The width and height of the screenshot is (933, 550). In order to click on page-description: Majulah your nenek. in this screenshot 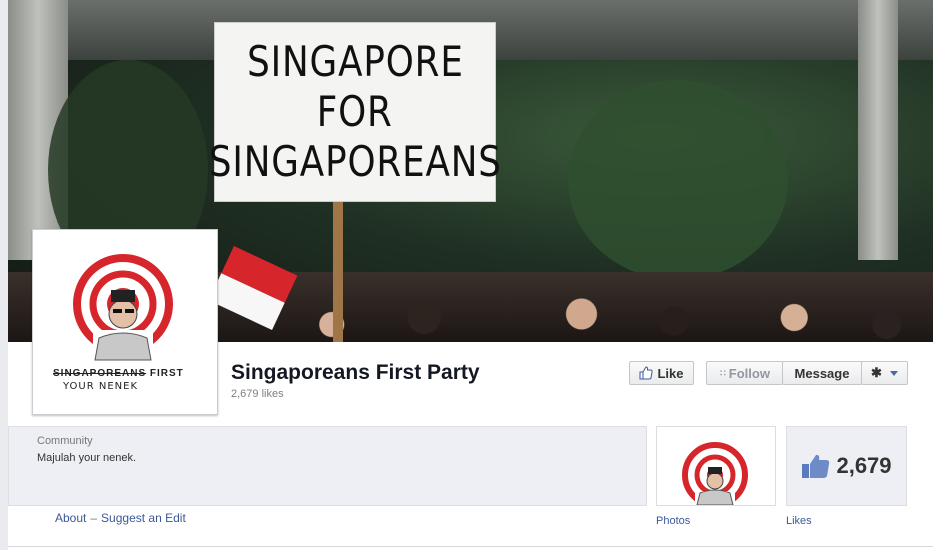, I will do `click(87, 458)`.